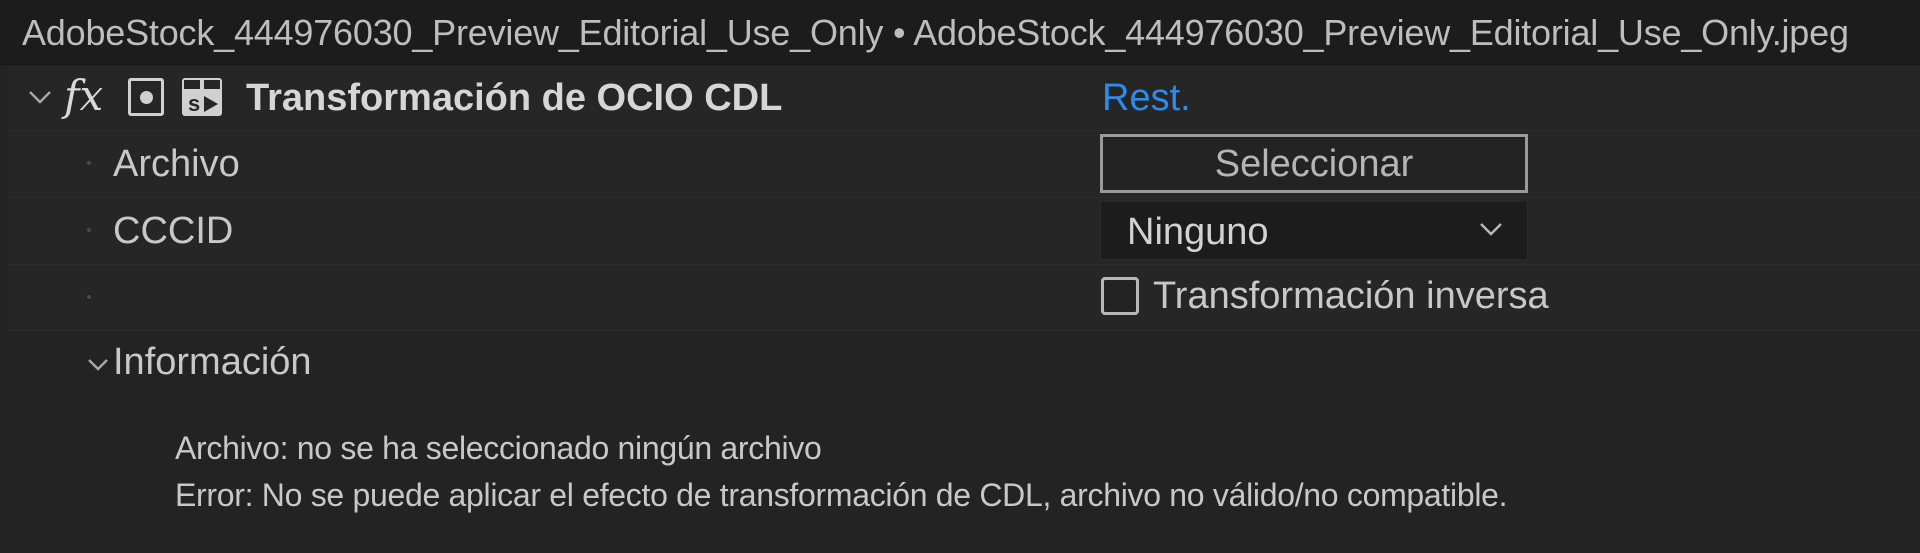 The width and height of the screenshot is (1920, 553). What do you see at coordinates (83, 95) in the screenshot?
I see `fx-icon: fx` at bounding box center [83, 95].